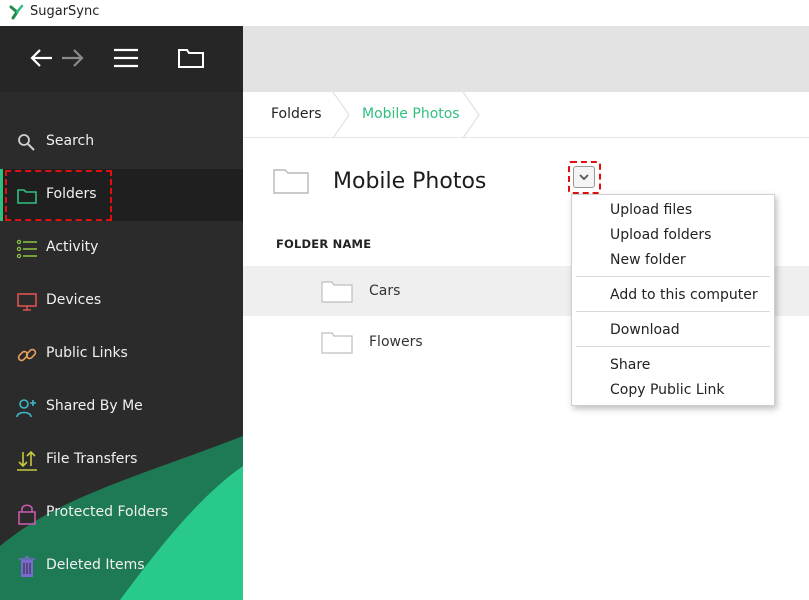  Describe the element at coordinates (296, 114) in the screenshot. I see `breadcrumb-item-folders: Folders` at that location.